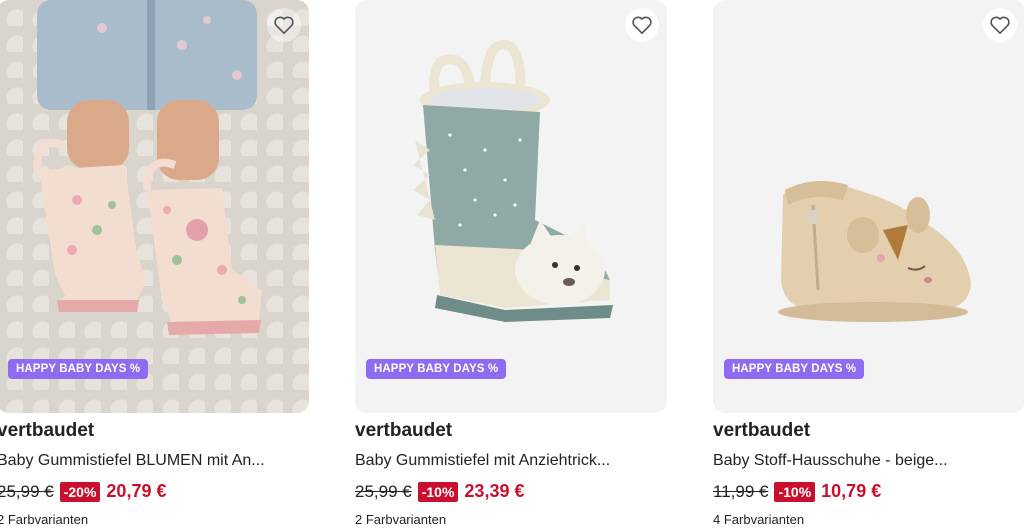 The width and height of the screenshot is (1024, 532). Describe the element at coordinates (874, 251) in the screenshot. I see `slipper-image` at that location.